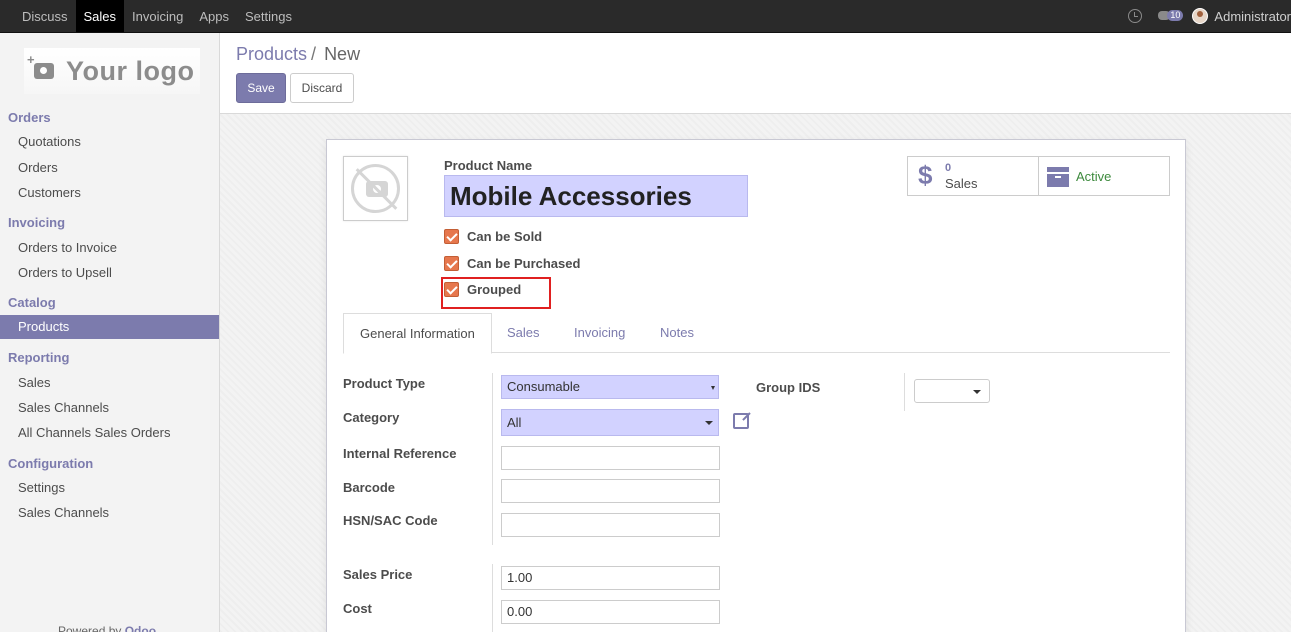 The image size is (1291, 632). Describe the element at coordinates (1175, 15) in the screenshot. I see `chat-badge: 10` at that location.